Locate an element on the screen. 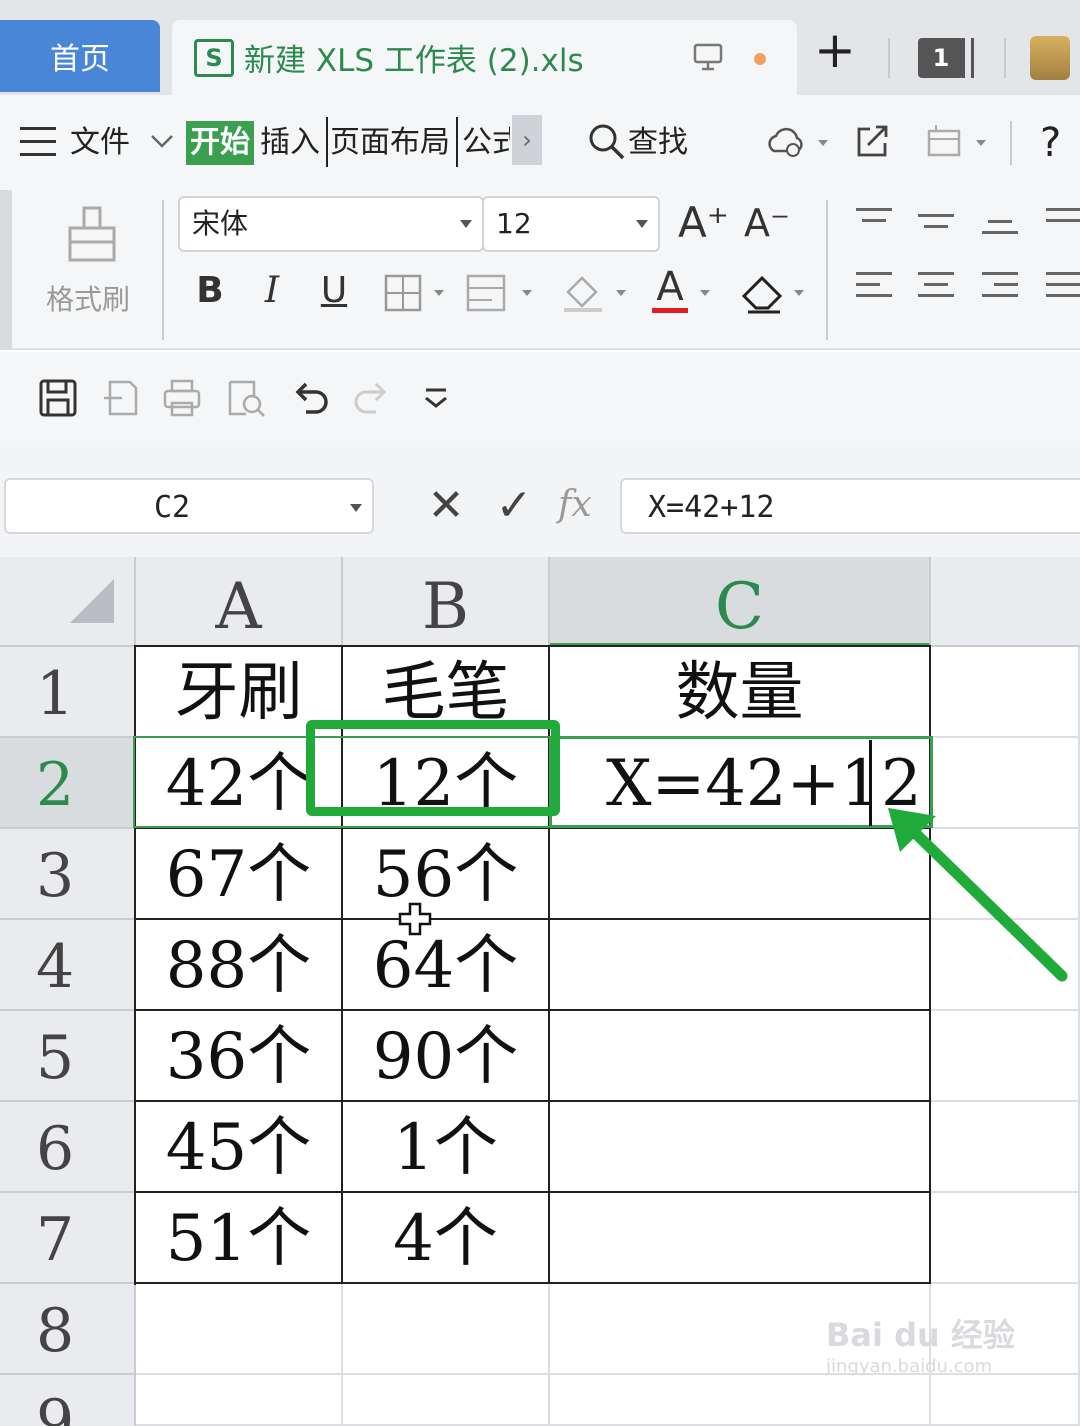 This screenshot has height=1426, width=1080. cancel-edit-icon: ✕ is located at coordinates (446, 506).